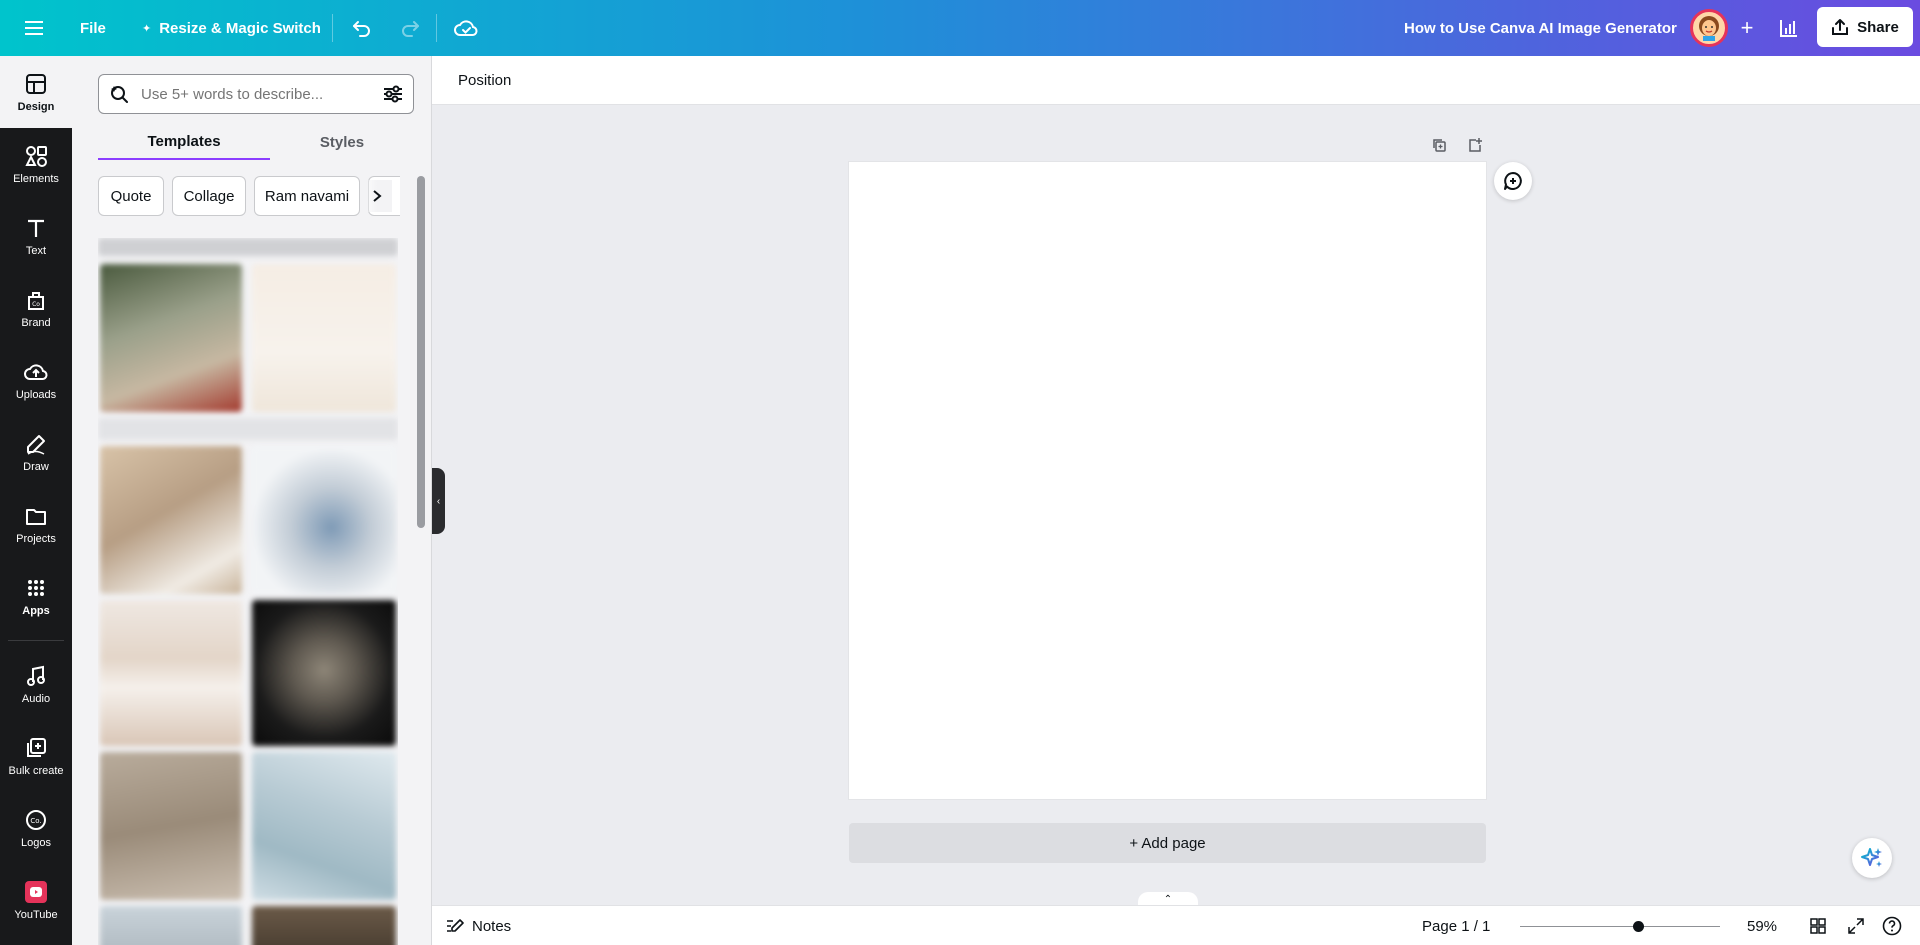 Image resolution: width=1920 pixels, height=945 pixels. Describe the element at coordinates (147, 28) in the screenshot. I see `sparkle-icon: ✦` at that location.